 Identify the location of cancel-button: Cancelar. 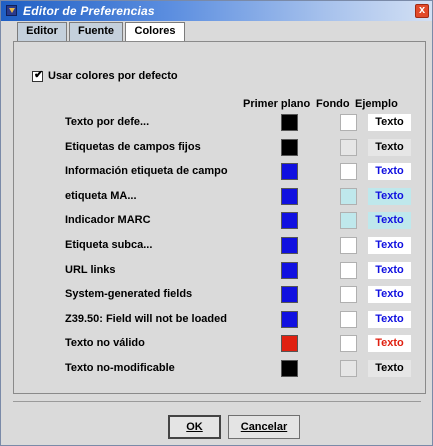
(264, 427).